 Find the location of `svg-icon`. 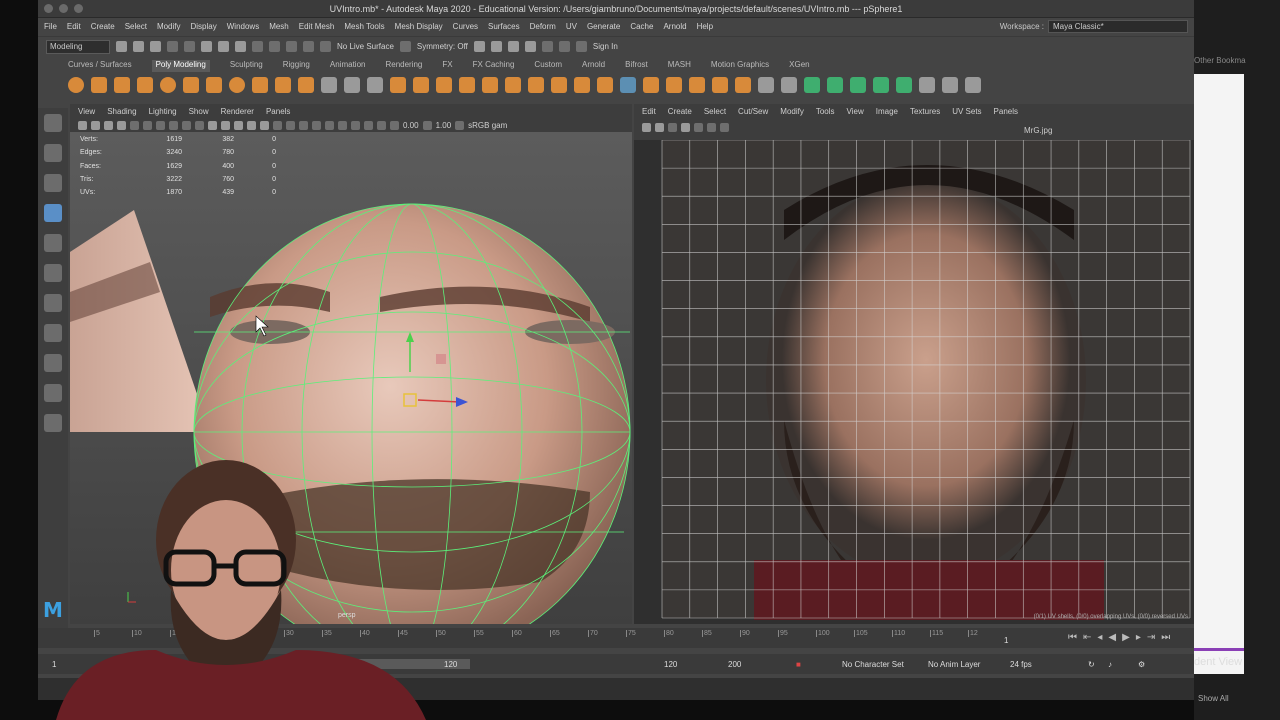

svg-icon is located at coordinates (306, 85).